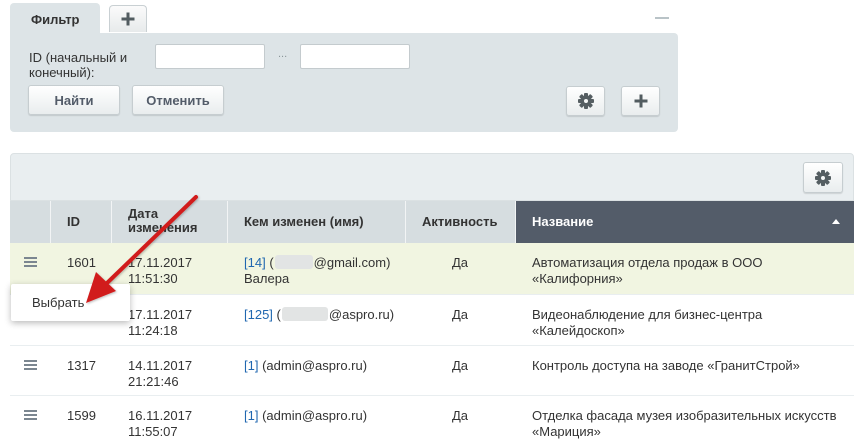 The image size is (854, 445). I want to click on menu-item-select: Выбрать, so click(58, 302).